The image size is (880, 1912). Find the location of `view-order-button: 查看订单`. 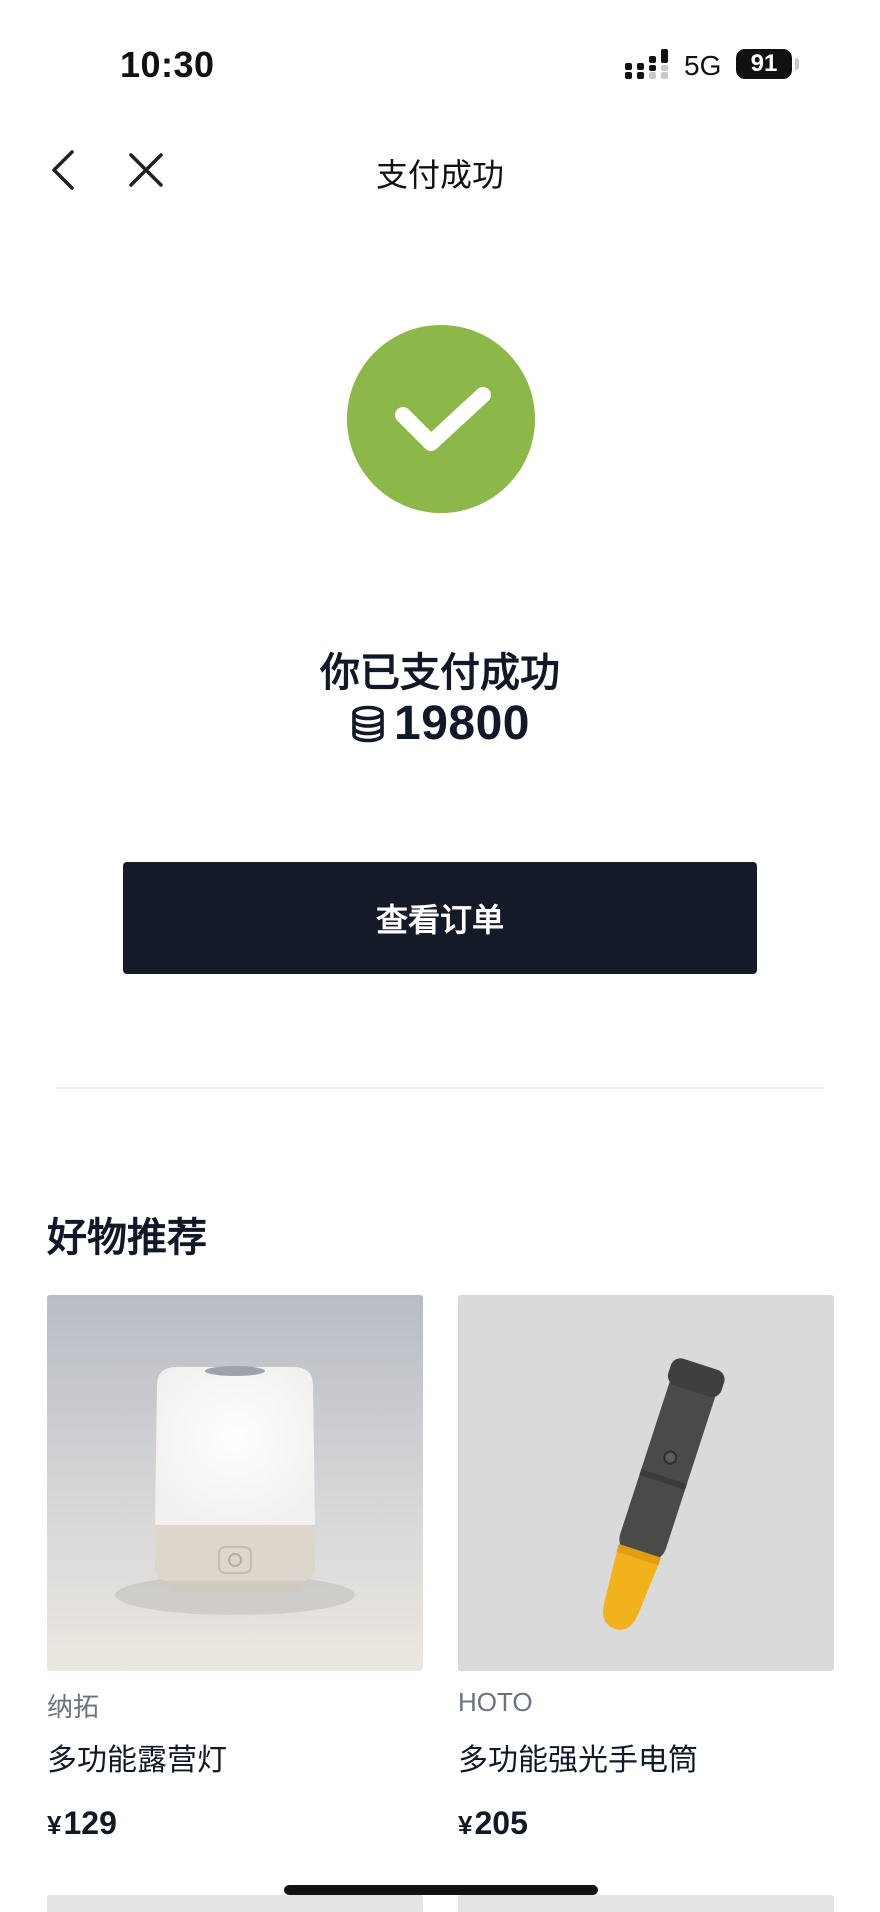

view-order-button: 查看订单 is located at coordinates (440, 918).